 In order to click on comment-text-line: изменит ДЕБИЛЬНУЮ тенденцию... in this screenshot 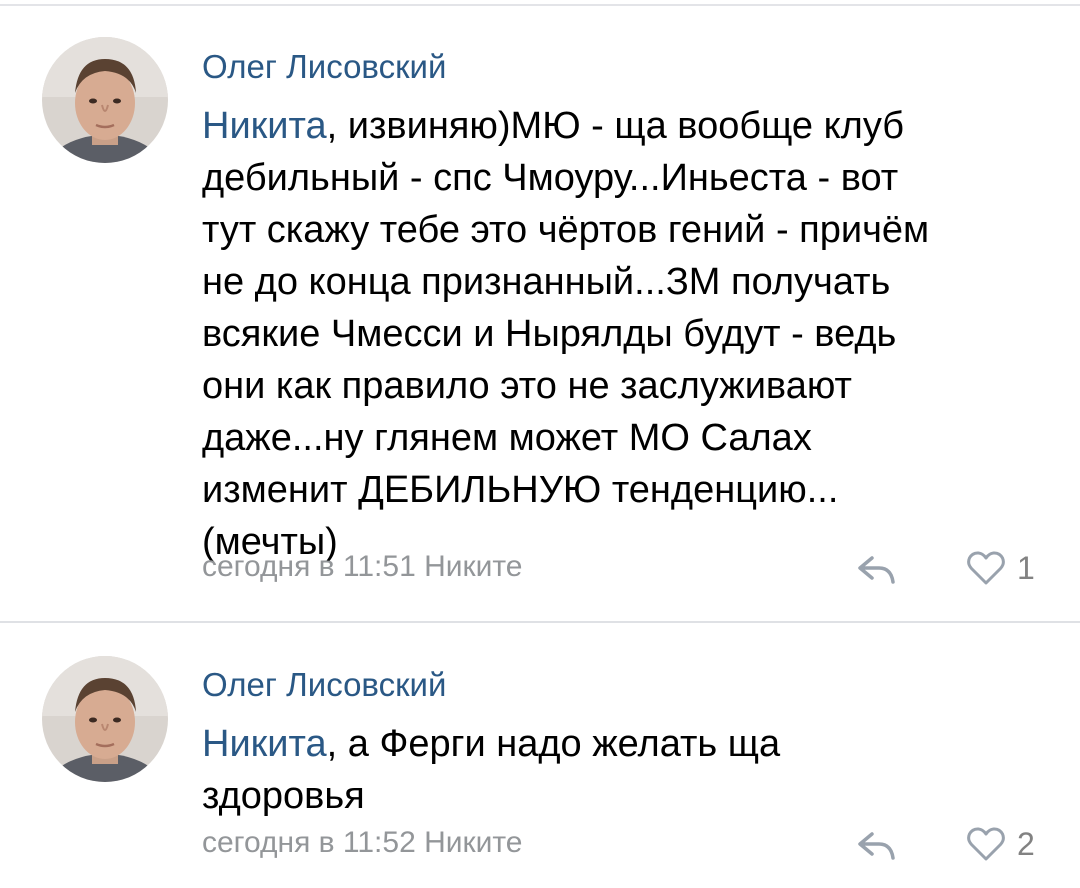, I will do `click(520, 490)`.